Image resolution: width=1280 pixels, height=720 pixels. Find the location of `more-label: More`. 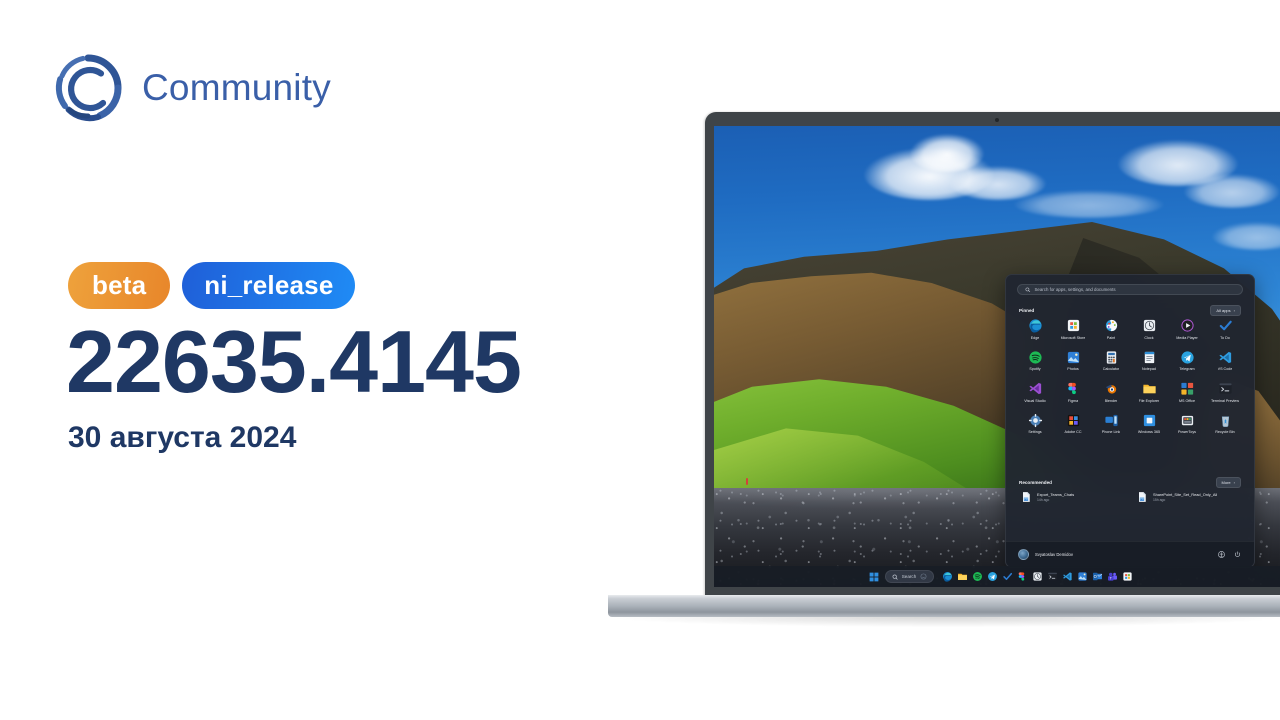

more-label: More is located at coordinates (1226, 482).